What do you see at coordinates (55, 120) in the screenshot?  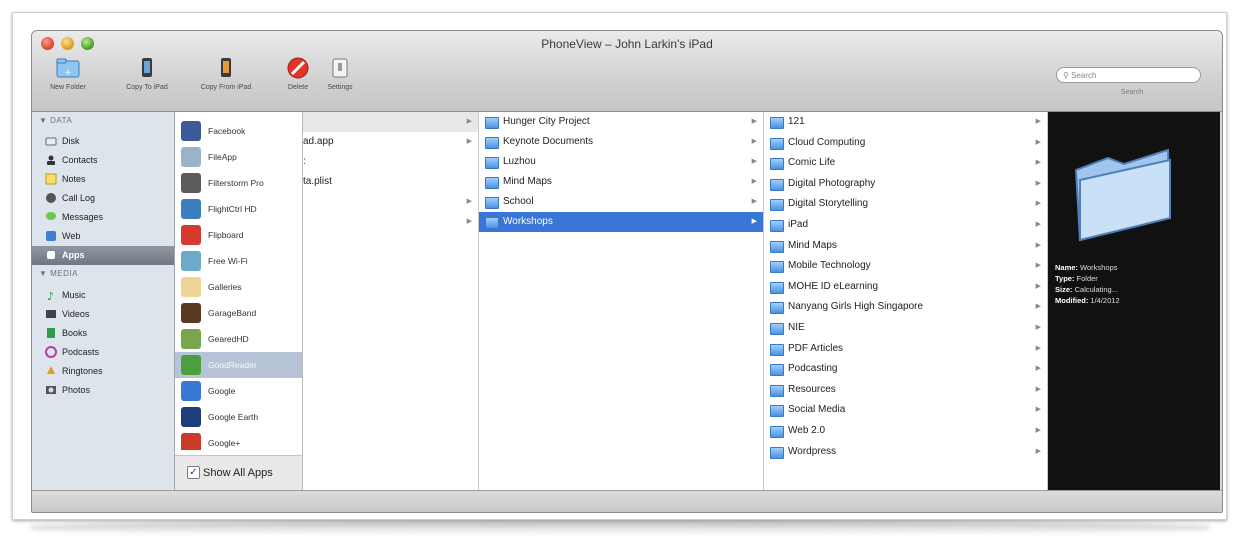 I see `sidebar-section-data: ▼ DATA` at bounding box center [55, 120].